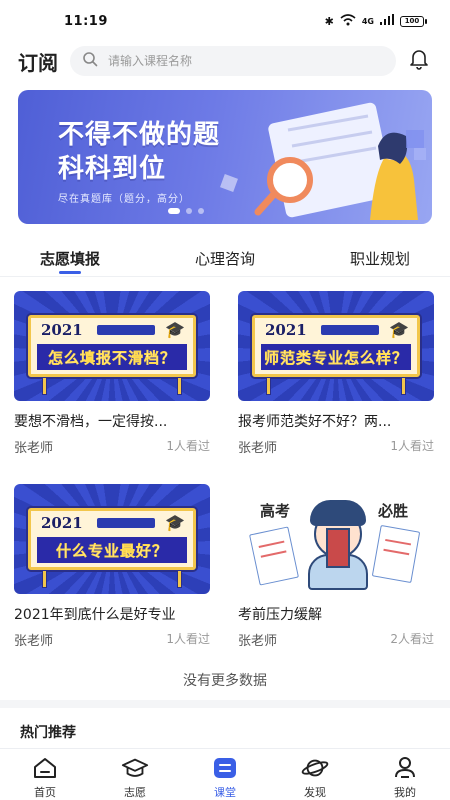 The image size is (450, 800). I want to click on sign-board: 2021 🎓 怎么填报不滑档？, so click(112, 346).